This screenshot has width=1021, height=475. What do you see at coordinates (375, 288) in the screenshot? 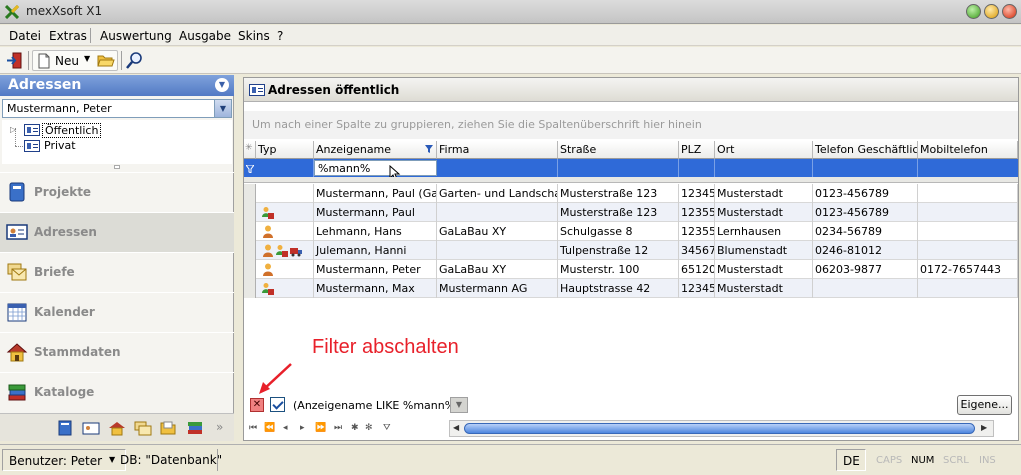
I see `cell-name: Mustermann, Max` at bounding box center [375, 288].